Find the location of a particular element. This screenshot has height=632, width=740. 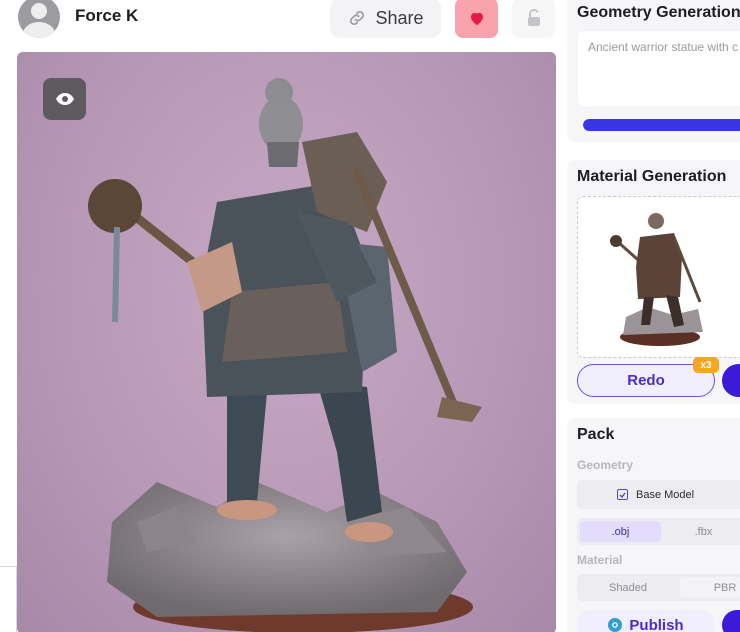

warrior-thumbnail-image is located at coordinates (656, 279).